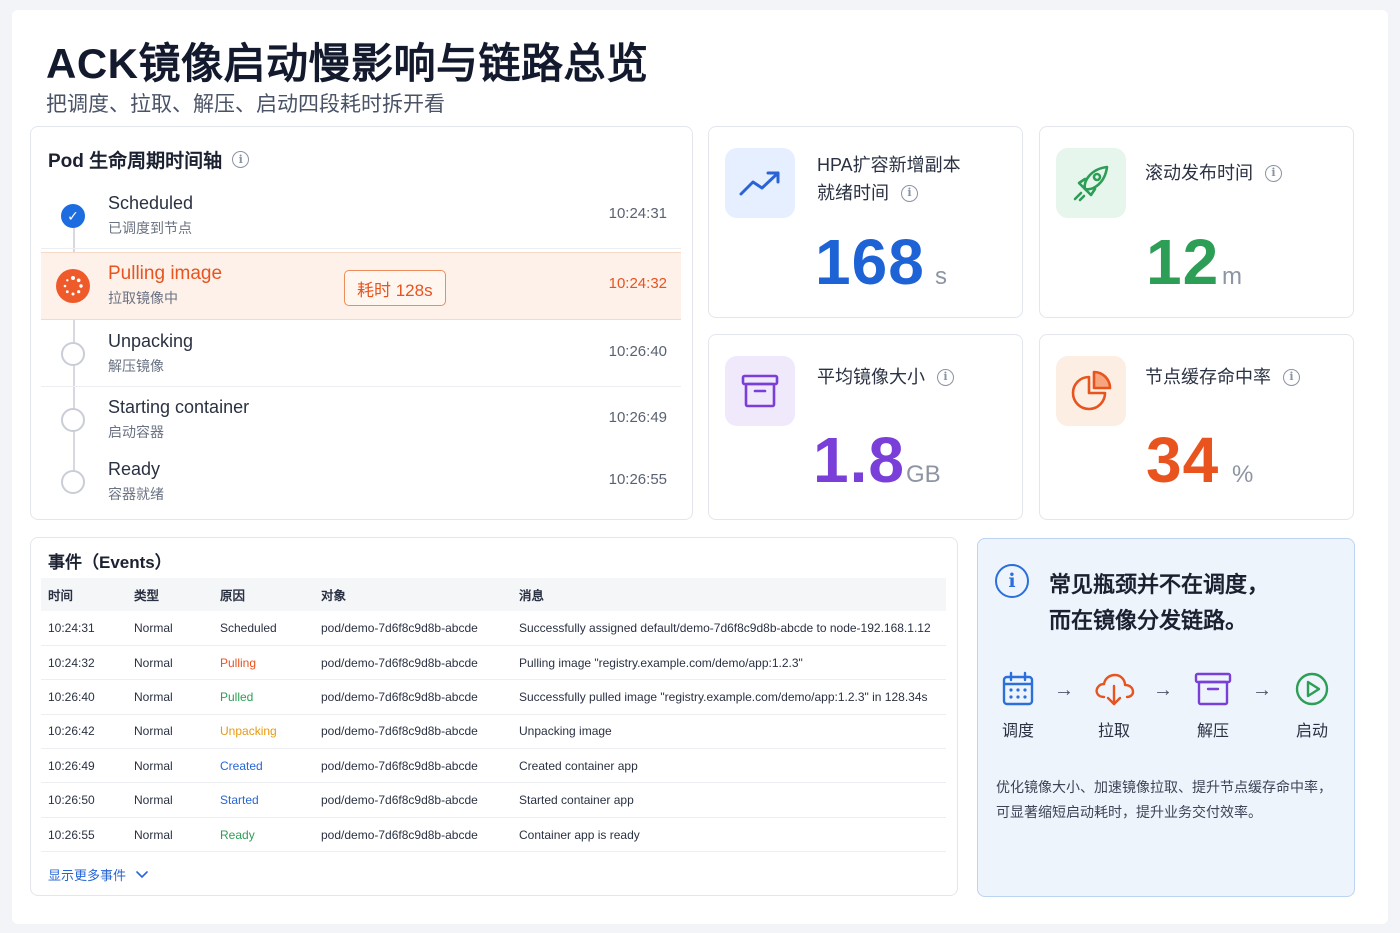  Describe the element at coordinates (729, 766) in the screenshot. I see `event-message: Created container app` at that location.